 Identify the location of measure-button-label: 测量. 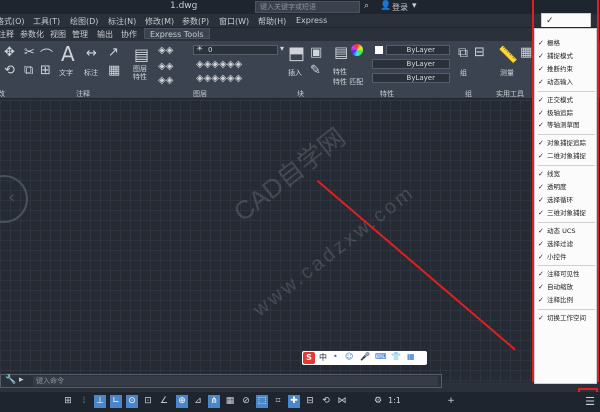
(507, 73).